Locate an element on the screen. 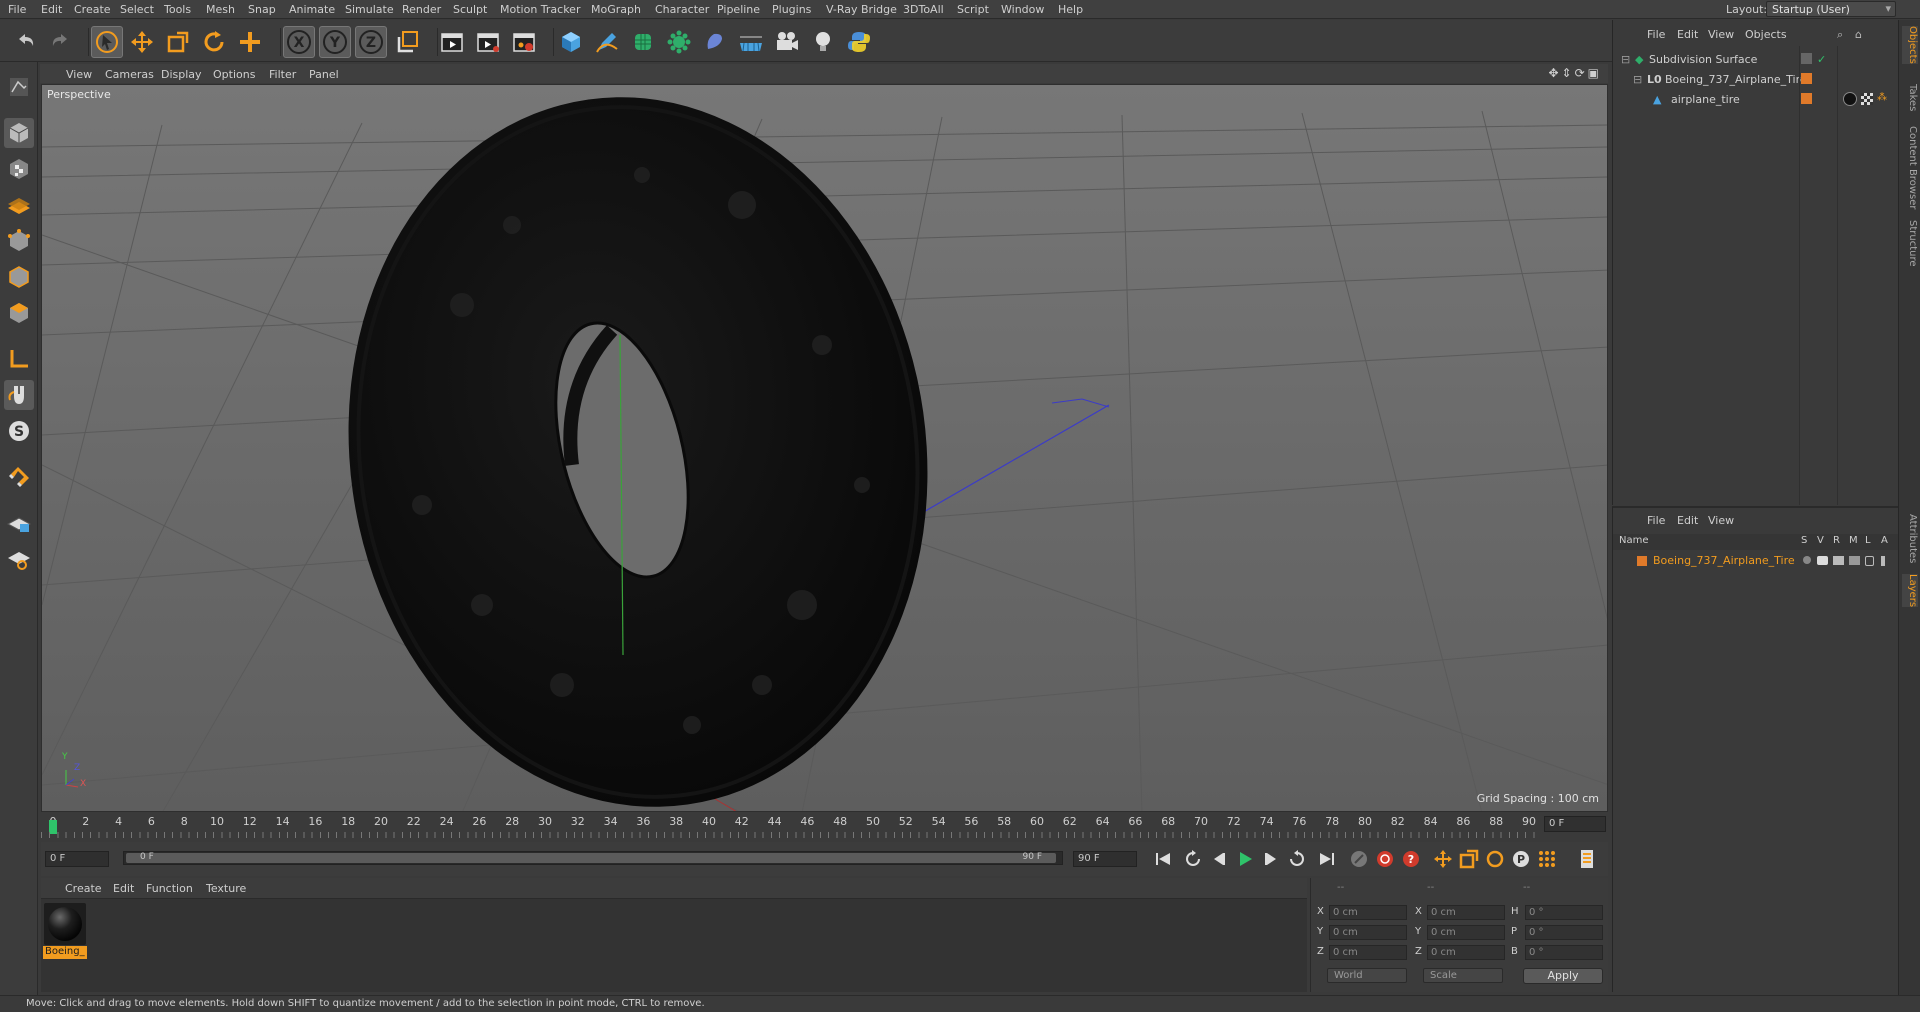 The image size is (1920, 1012). rotate-icon is located at coordinates (214, 42).